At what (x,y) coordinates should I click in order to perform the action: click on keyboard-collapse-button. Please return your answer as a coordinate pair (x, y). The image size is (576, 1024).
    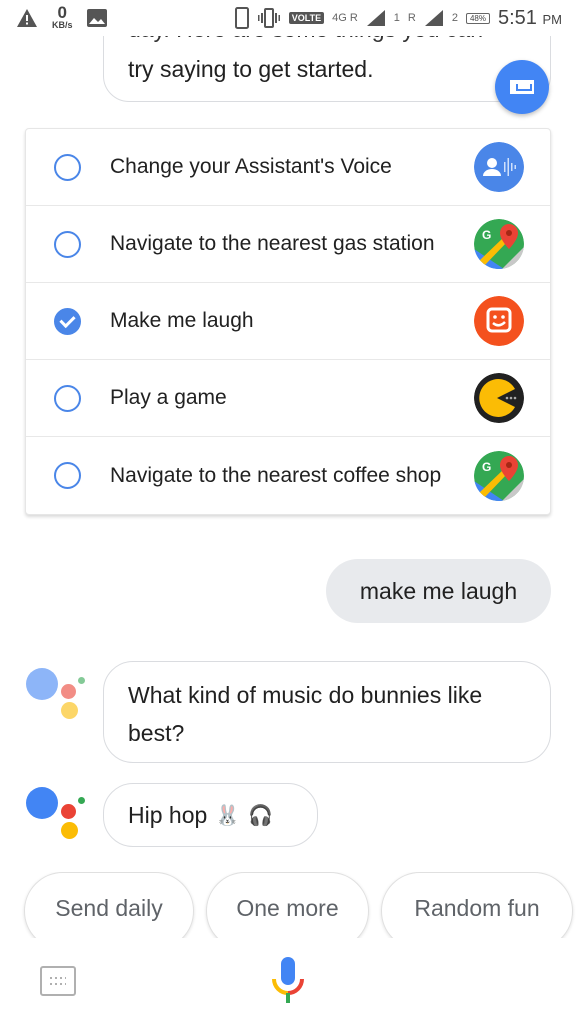
    Looking at the image, I should click on (522, 87).